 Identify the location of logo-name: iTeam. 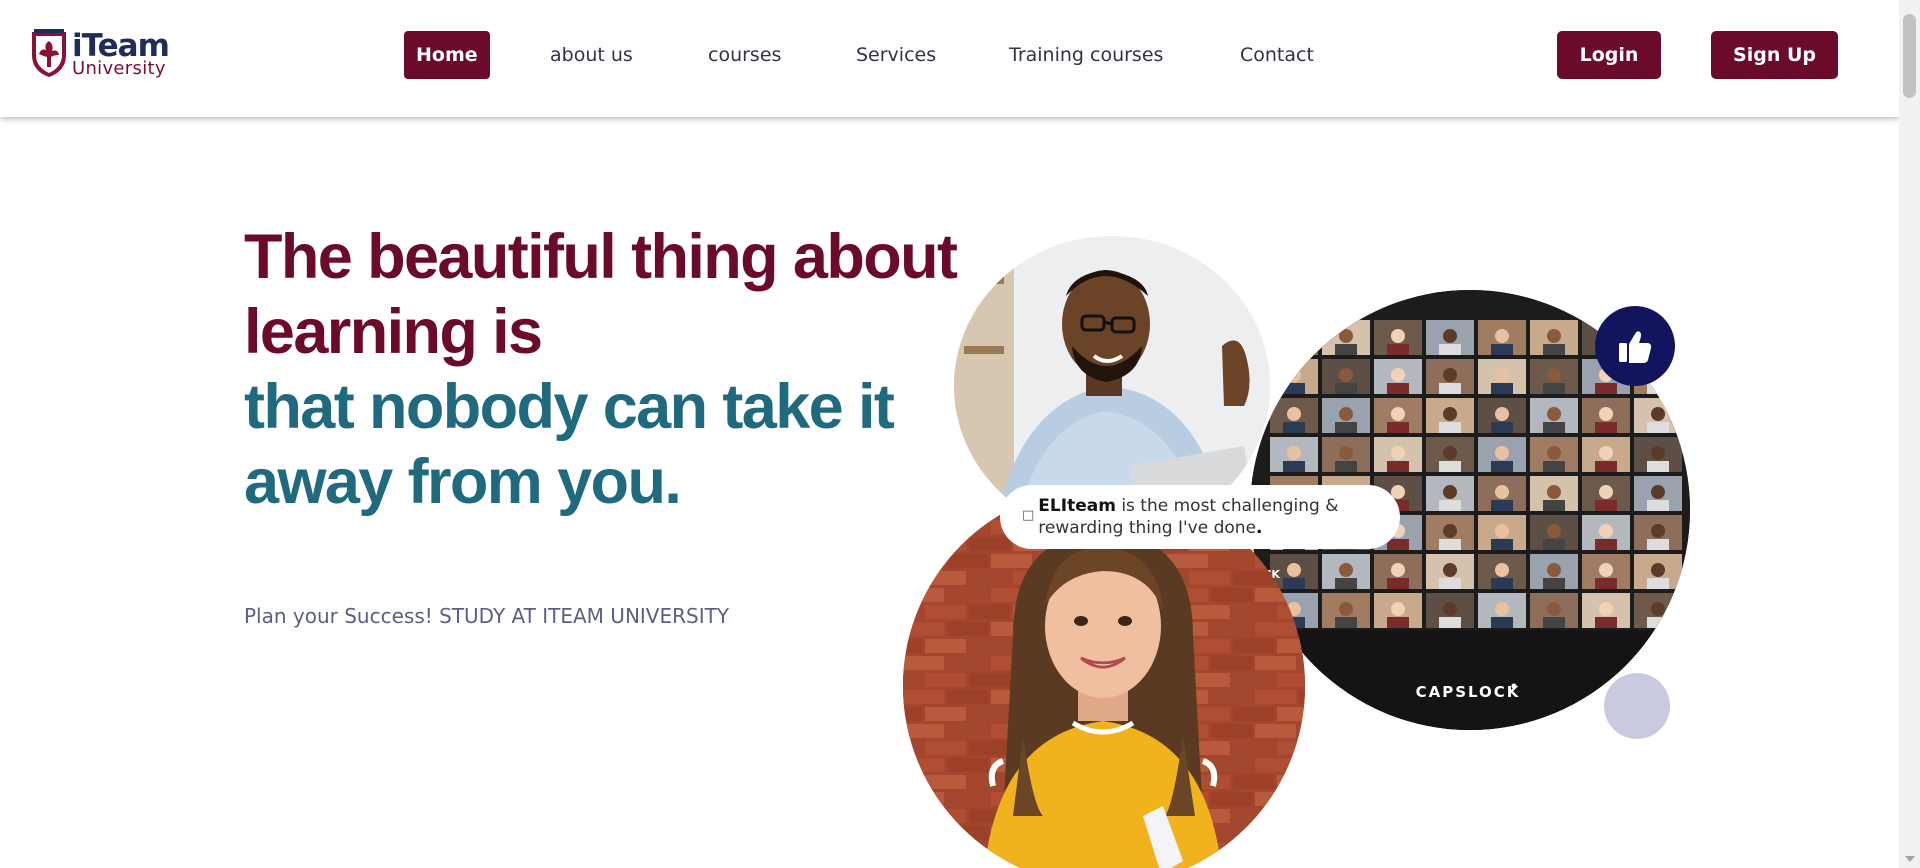
(121, 45).